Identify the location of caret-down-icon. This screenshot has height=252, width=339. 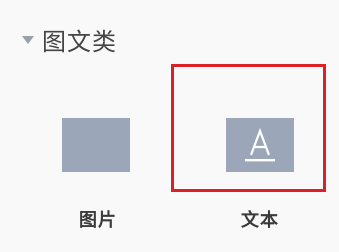
(28, 40).